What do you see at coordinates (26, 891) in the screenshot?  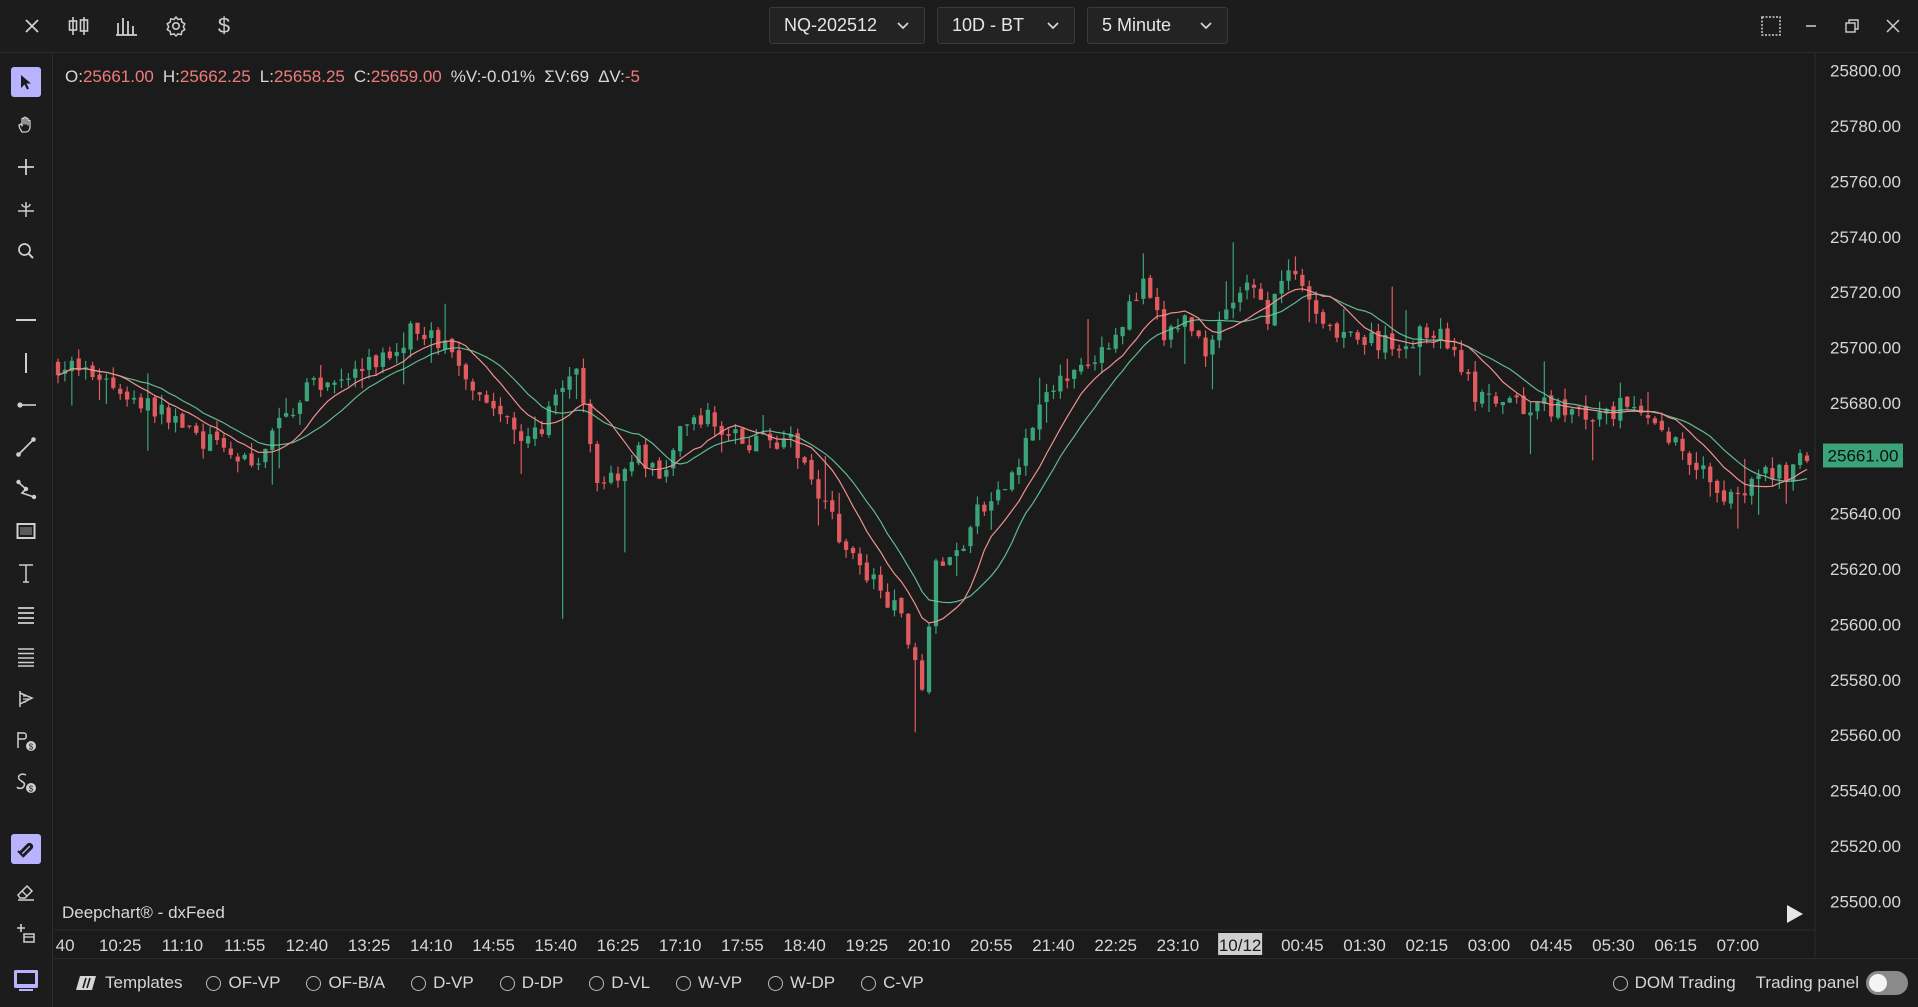 I see `eraser-icon` at bounding box center [26, 891].